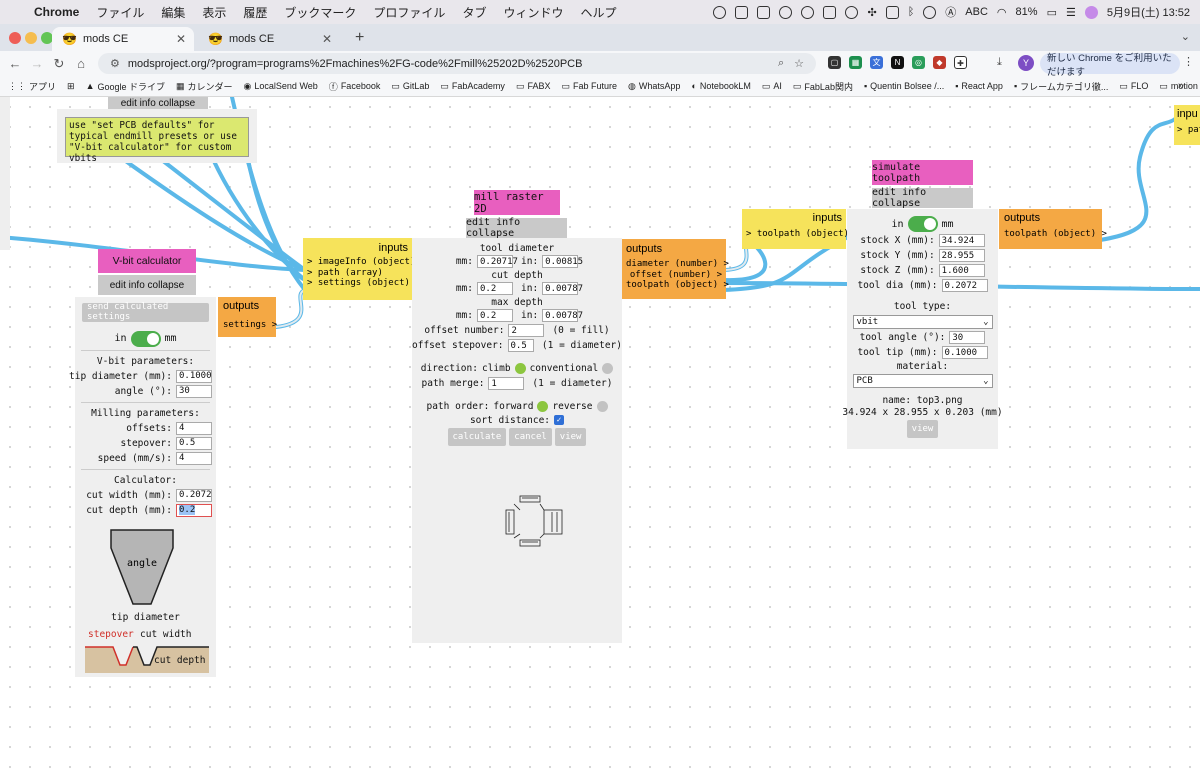 The height and width of the screenshot is (777, 1200). What do you see at coordinates (772, 86) in the screenshot?
I see `bookmark-item: ▭ AI` at bounding box center [772, 86].